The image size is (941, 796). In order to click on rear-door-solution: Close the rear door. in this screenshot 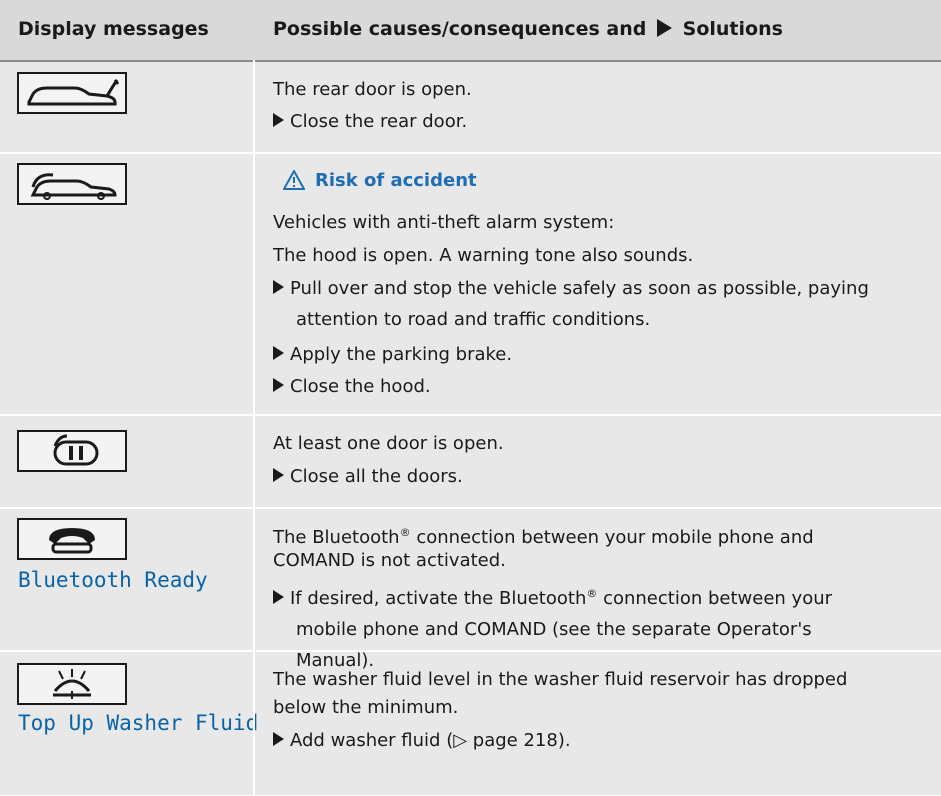, I will do `click(370, 121)`.